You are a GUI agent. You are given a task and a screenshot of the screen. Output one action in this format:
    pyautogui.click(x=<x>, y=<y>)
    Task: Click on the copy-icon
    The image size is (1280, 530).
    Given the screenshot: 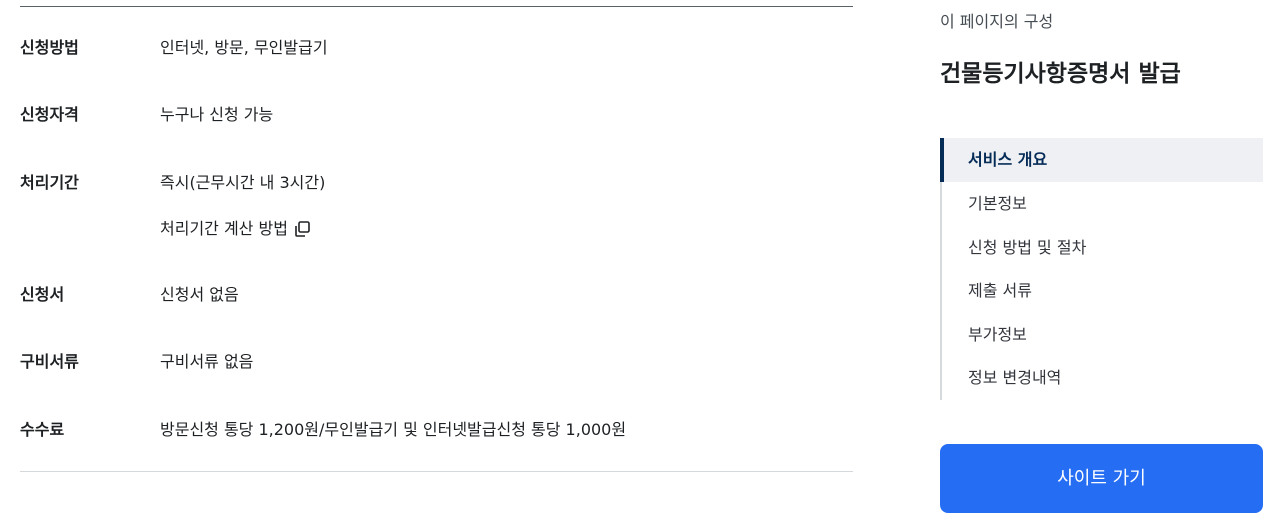 What is the action you would take?
    pyautogui.click(x=302, y=229)
    